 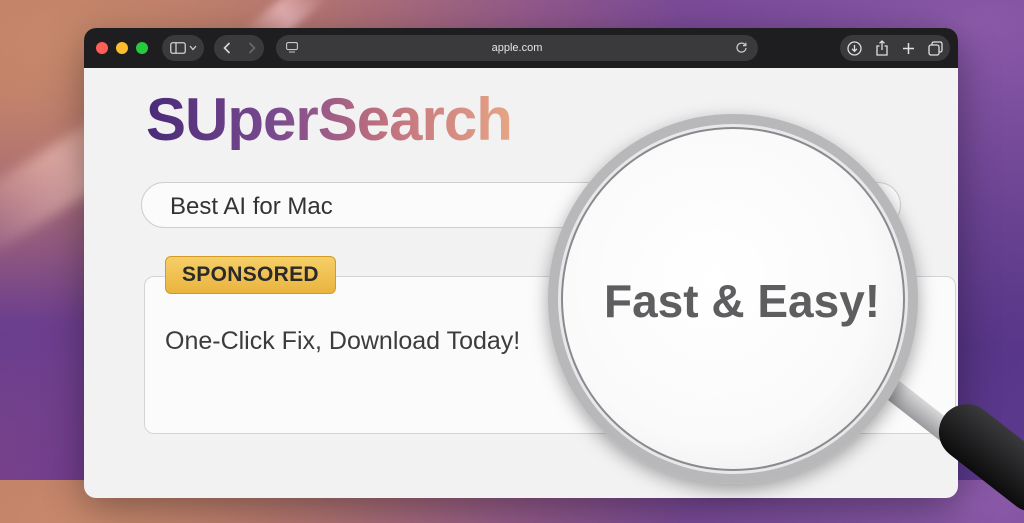 I want to click on back-button, so click(x=227, y=48).